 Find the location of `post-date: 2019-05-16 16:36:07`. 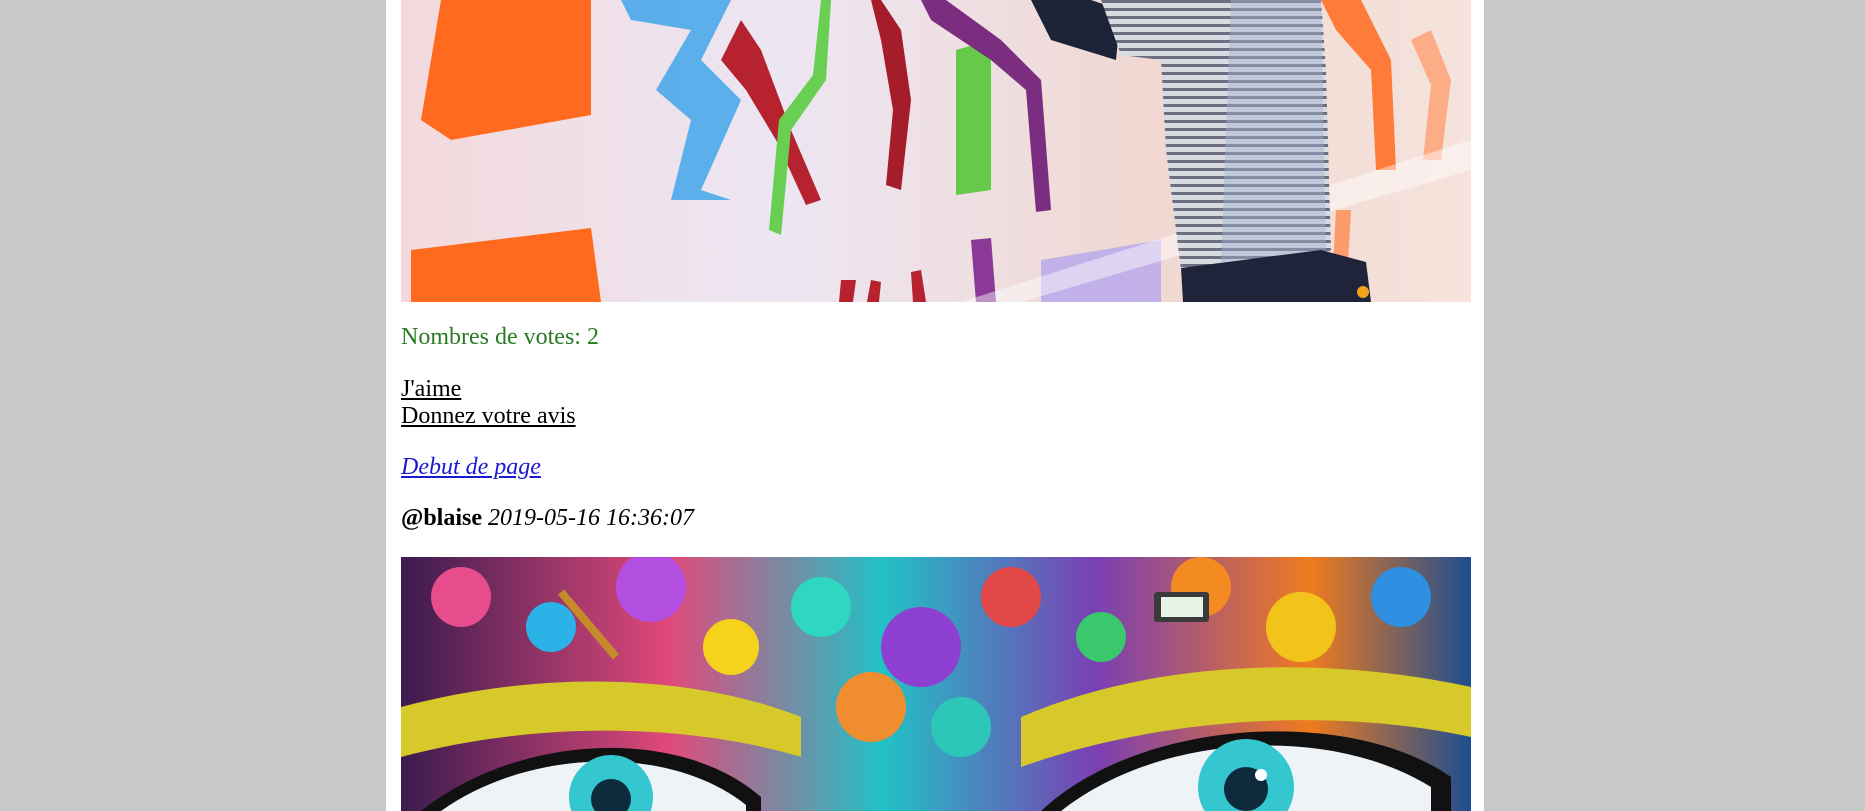

post-date: 2019-05-16 16:36:07 is located at coordinates (591, 518).